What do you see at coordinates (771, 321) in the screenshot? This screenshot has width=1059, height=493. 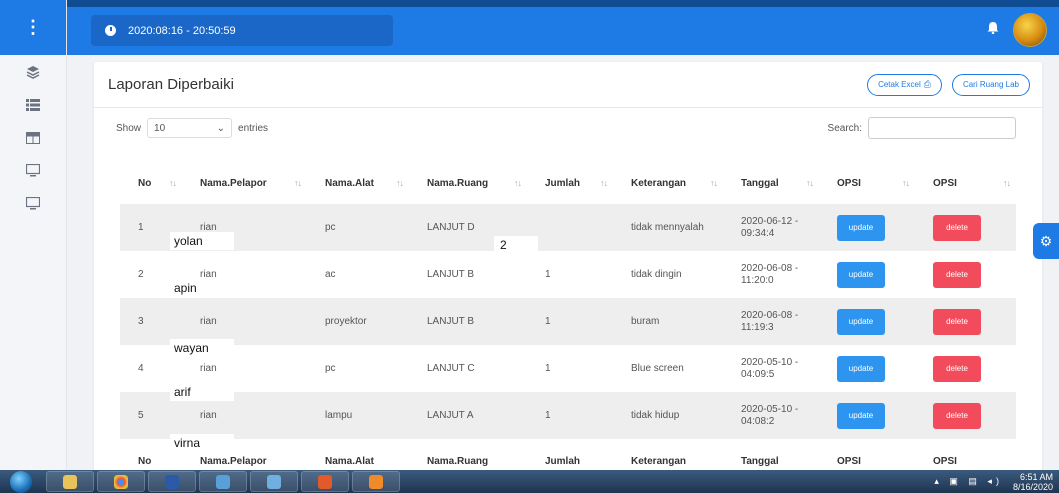 I see `table-cell-tanggal: 2020-06-08 - 11:19:3` at bounding box center [771, 321].